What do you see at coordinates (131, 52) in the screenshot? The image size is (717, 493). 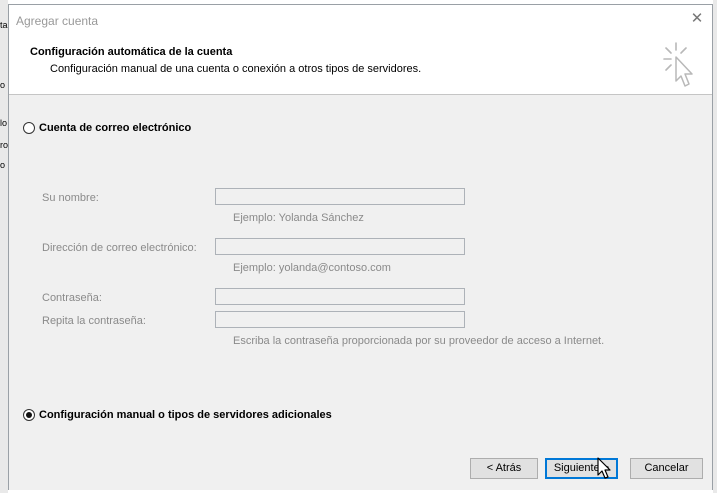 I see `header-title: Configuración automática de la cuenta` at bounding box center [131, 52].